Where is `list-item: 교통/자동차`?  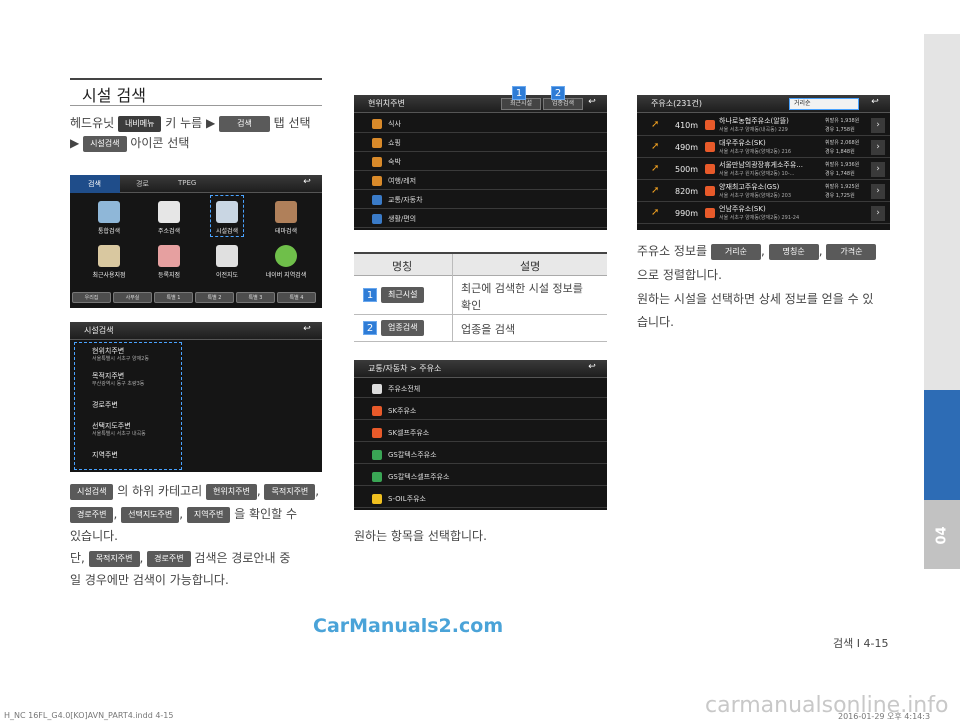 list-item: 교통/자동차 is located at coordinates (480, 200).